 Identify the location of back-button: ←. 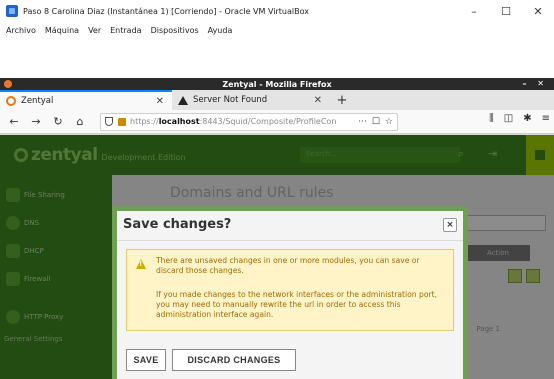
(14, 122).